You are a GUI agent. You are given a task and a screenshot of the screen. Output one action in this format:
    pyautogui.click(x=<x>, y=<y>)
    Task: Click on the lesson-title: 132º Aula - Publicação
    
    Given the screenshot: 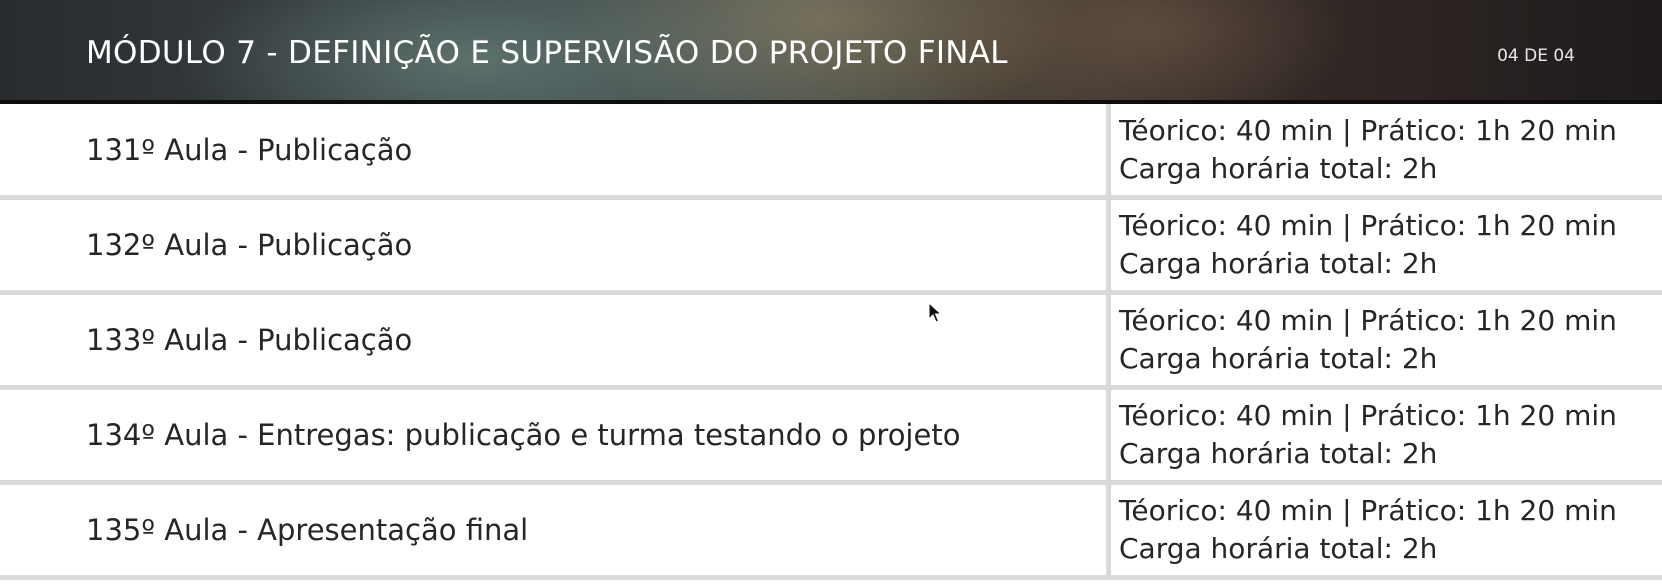 What is the action you would take?
    pyautogui.click(x=249, y=245)
    